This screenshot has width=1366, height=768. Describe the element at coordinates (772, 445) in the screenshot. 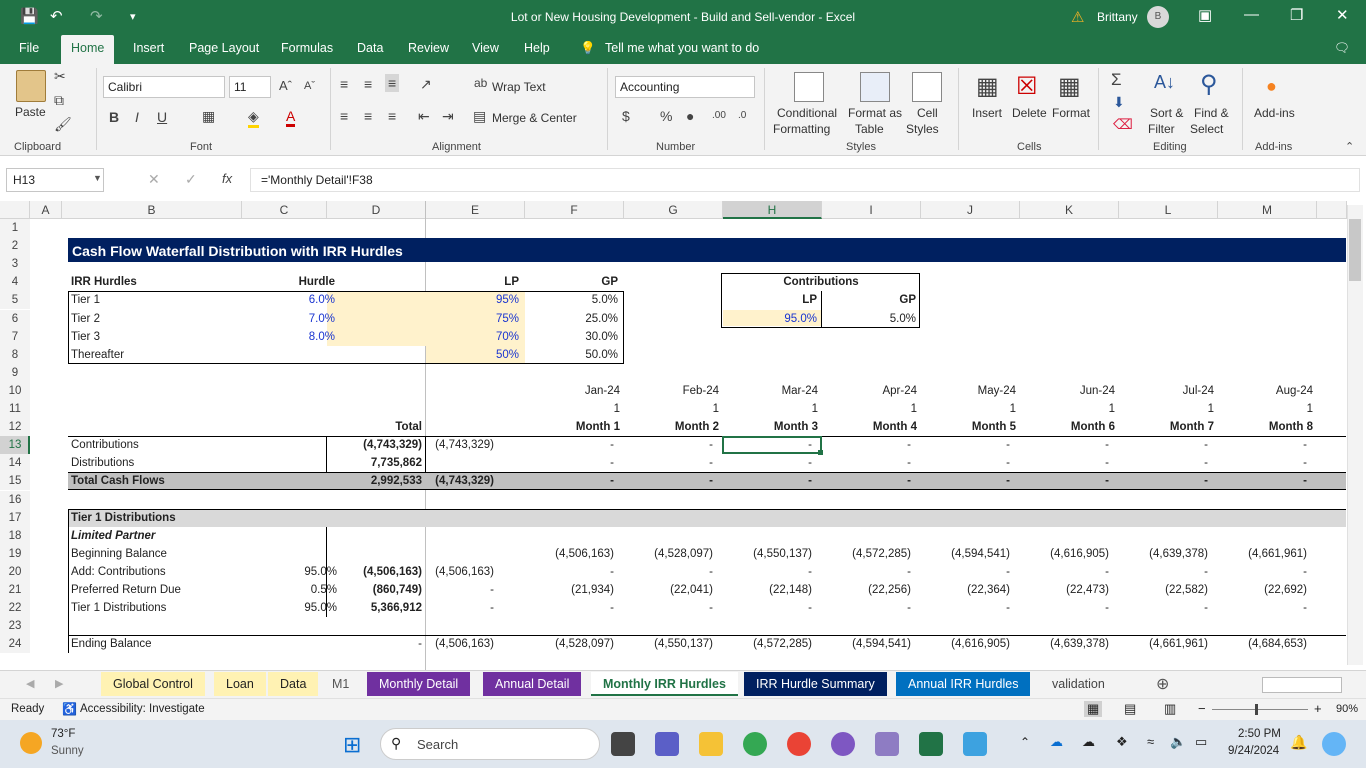

I see `active-cell-H13` at that location.